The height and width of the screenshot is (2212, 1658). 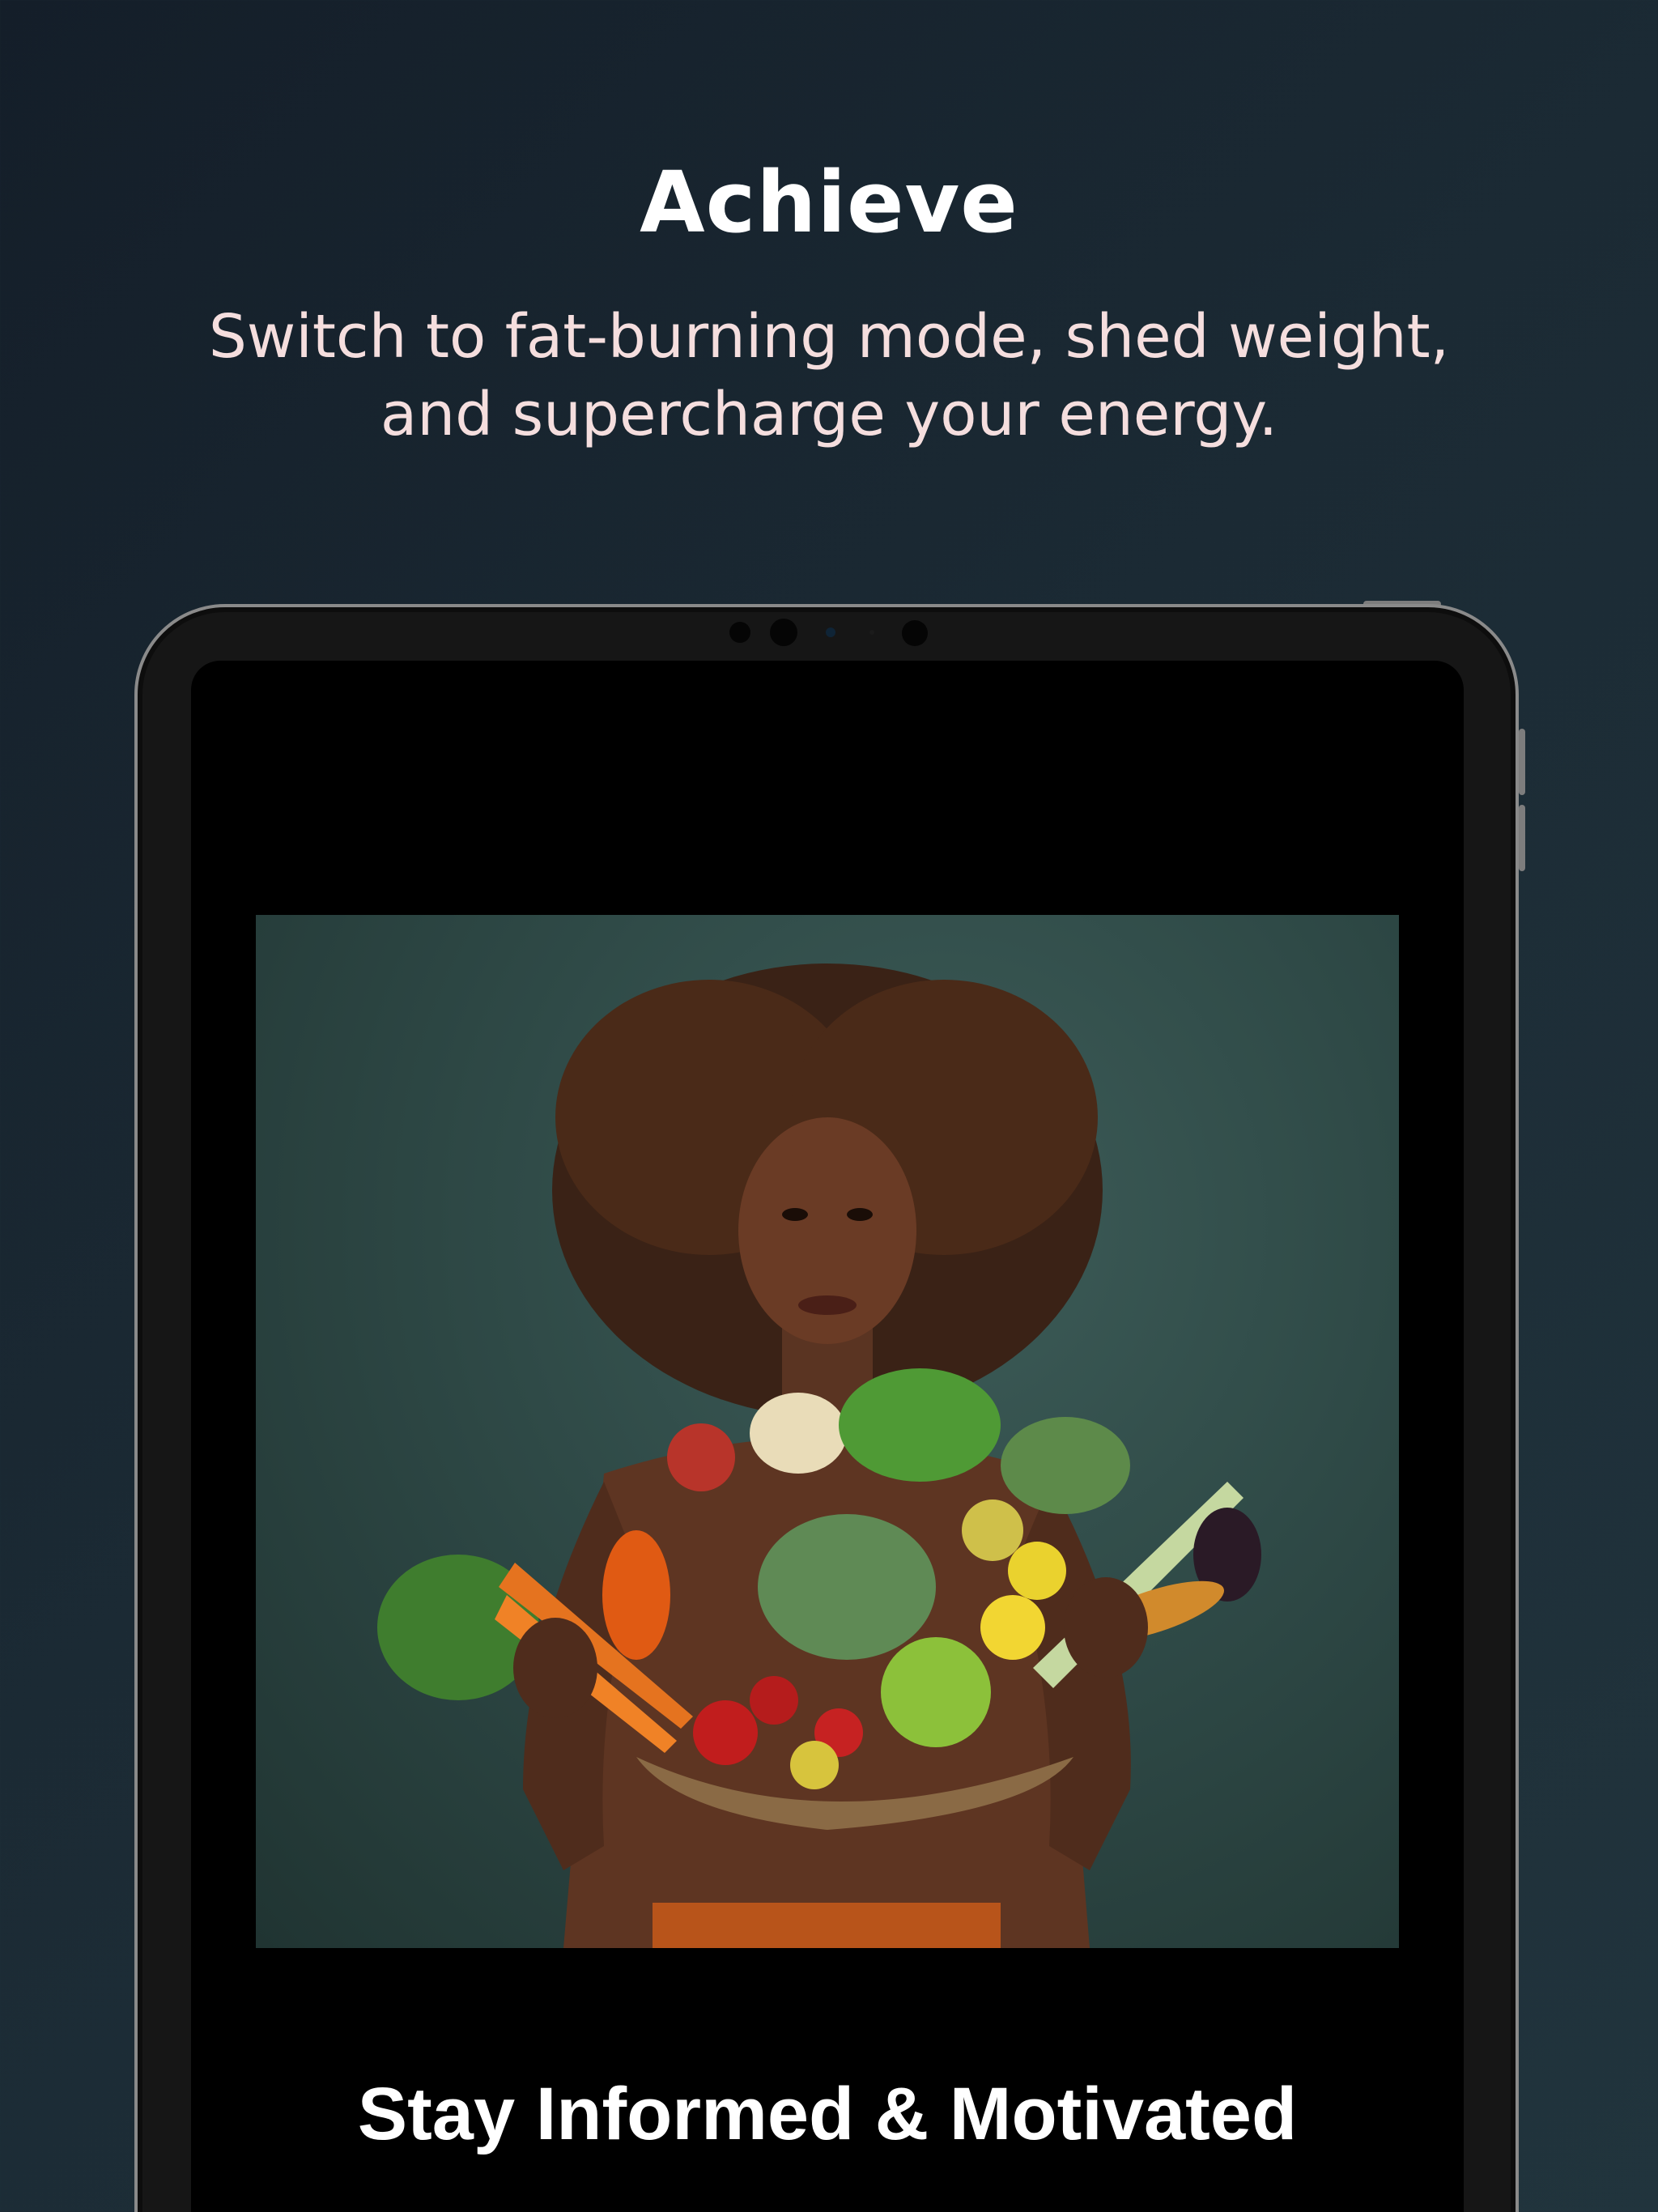 What do you see at coordinates (920, 1425) in the screenshot?
I see `lettuce-shape` at bounding box center [920, 1425].